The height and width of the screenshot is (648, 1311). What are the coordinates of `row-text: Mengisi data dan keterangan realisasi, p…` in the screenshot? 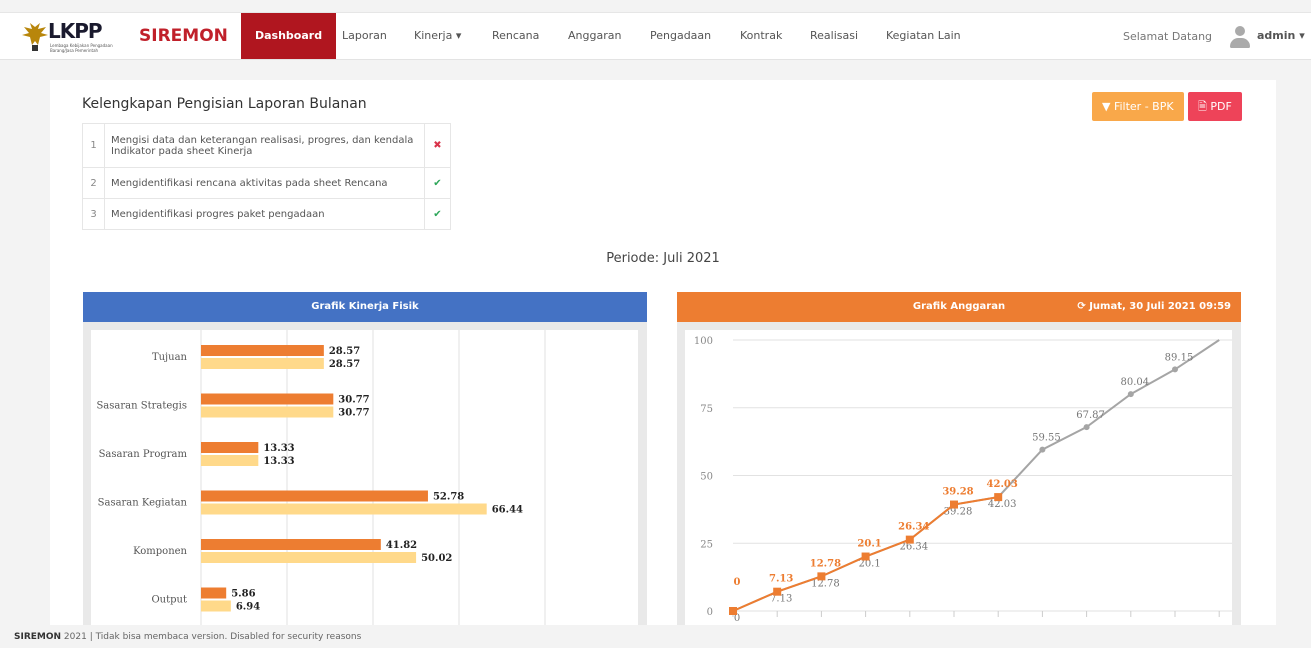 It's located at (264, 145).